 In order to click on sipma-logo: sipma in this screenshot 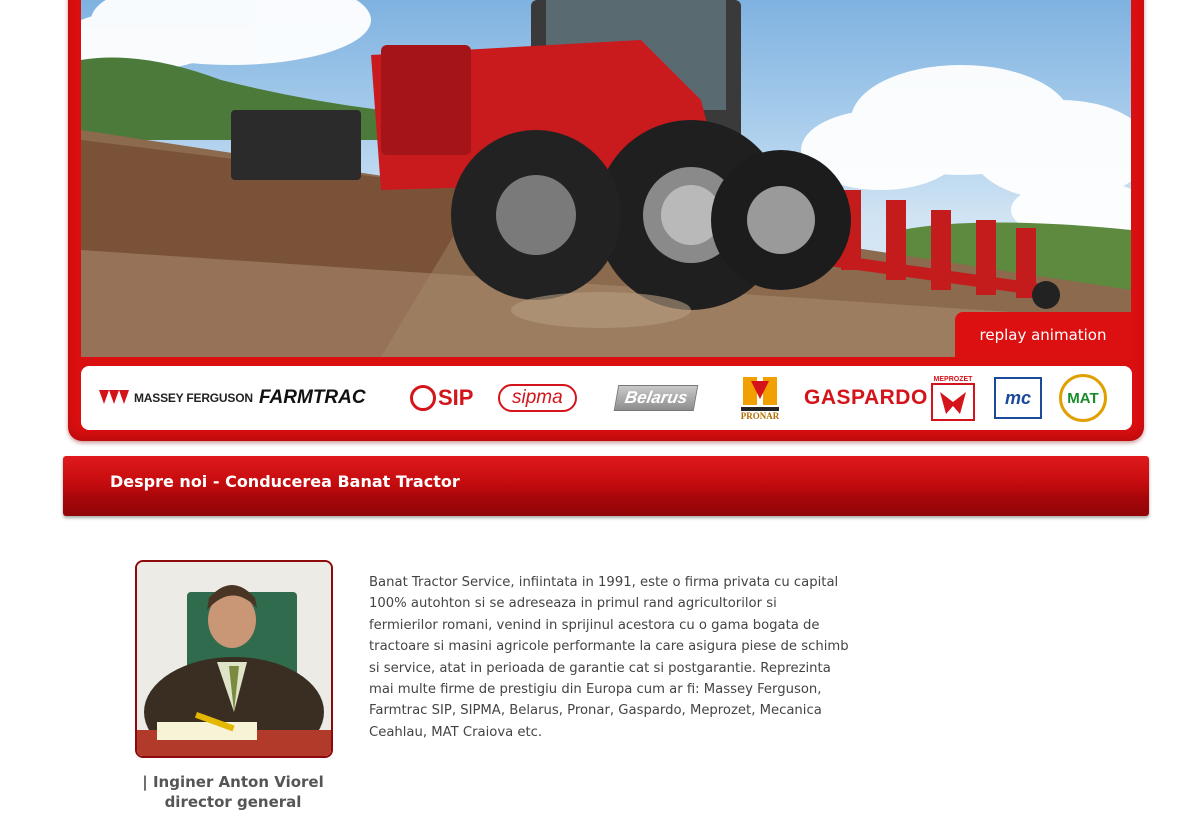, I will do `click(537, 398)`.